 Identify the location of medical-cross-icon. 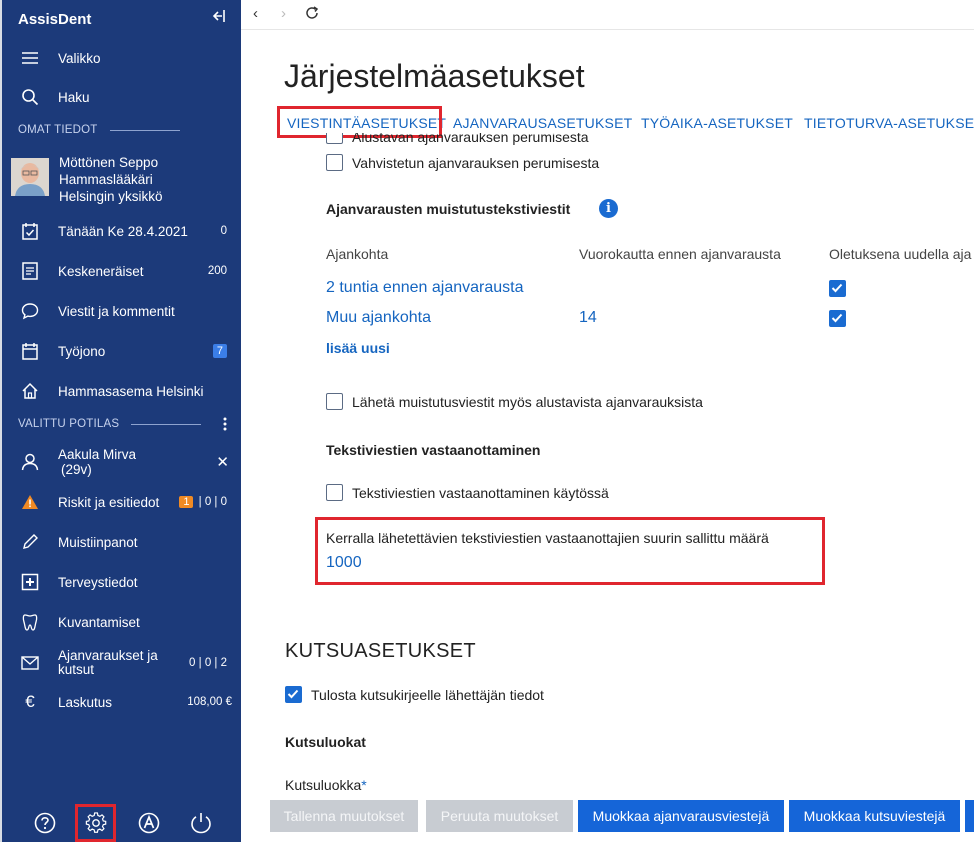
(30, 582).